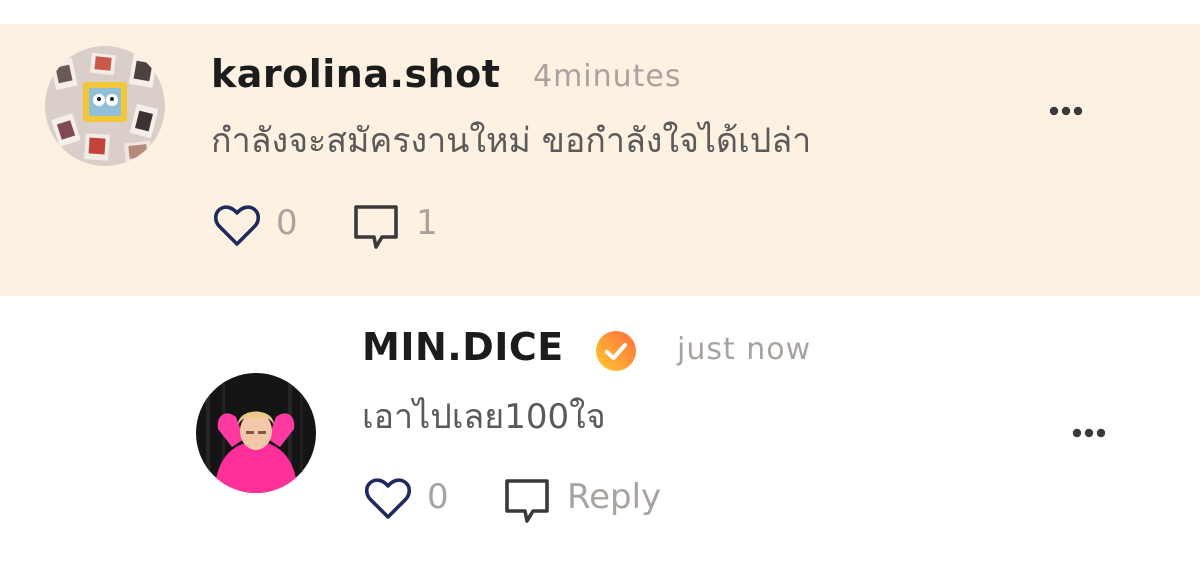 The width and height of the screenshot is (1200, 579). What do you see at coordinates (463, 347) in the screenshot?
I see `reply-username: MIN.DICE` at bounding box center [463, 347].